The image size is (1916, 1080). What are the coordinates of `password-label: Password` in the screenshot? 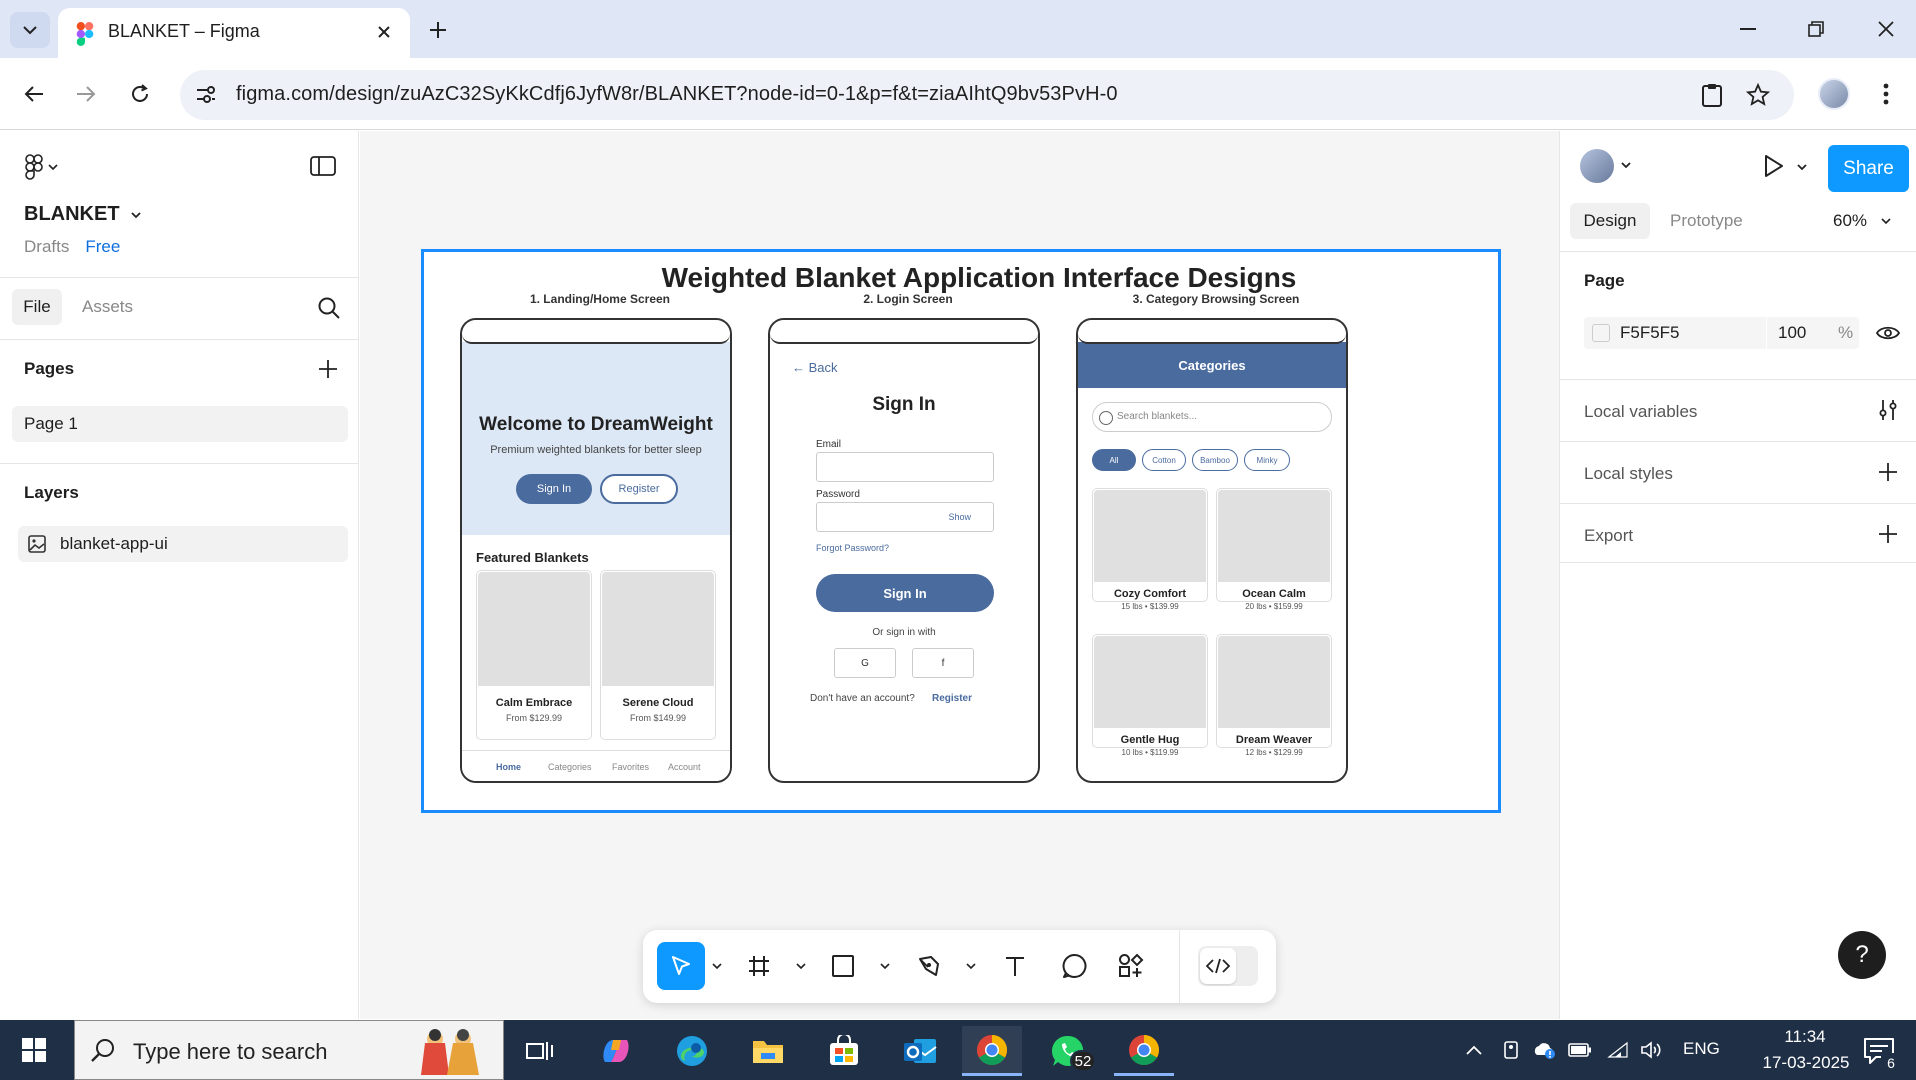 It's located at (838, 494).